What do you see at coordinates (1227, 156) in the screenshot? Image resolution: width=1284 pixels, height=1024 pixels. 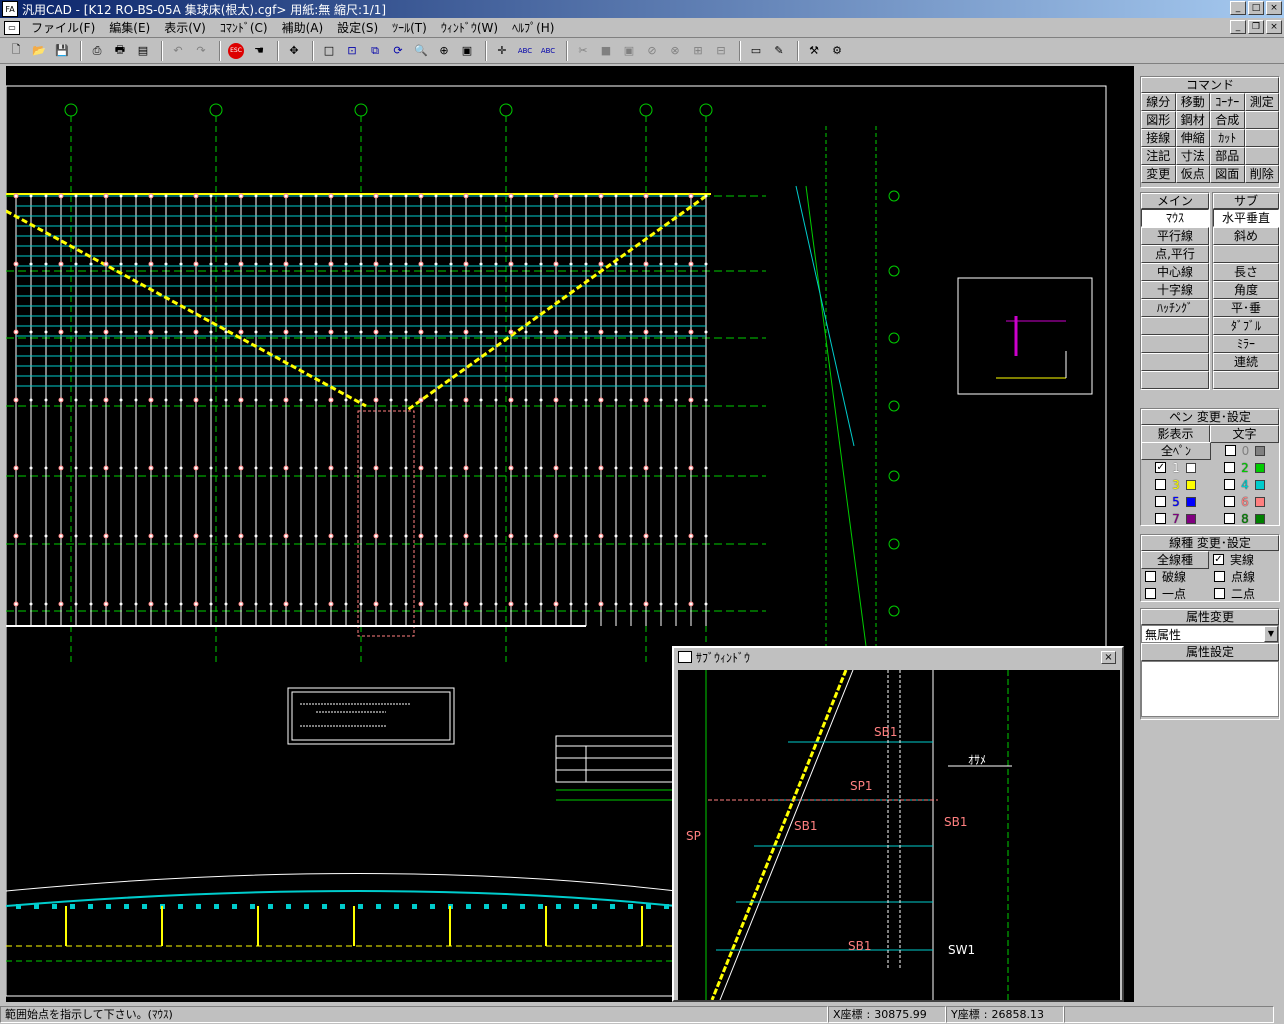 I see `command-button: 部品` at bounding box center [1227, 156].